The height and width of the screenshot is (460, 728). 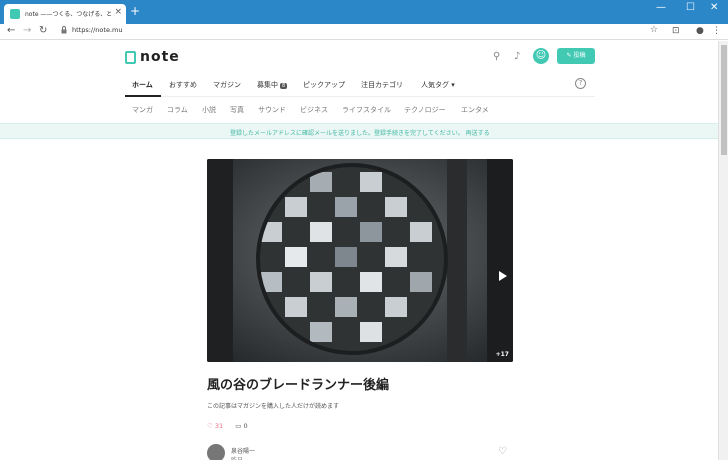 What do you see at coordinates (135, 11) in the screenshot?
I see `new-tab-icon: +` at bounding box center [135, 11].